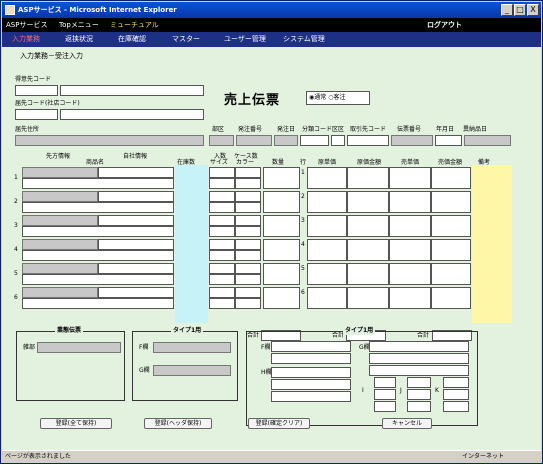 The image size is (543, 464). Describe the element at coordinates (304, 39) in the screenshot. I see `tab-system: システム管理` at that location.